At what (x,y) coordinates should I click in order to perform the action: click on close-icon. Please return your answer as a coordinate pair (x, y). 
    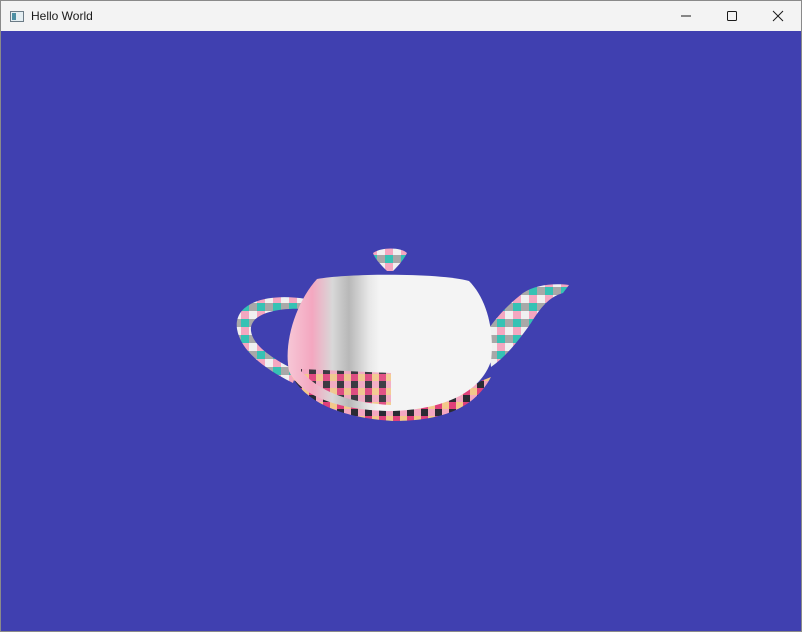
    Looking at the image, I should click on (778, 16).